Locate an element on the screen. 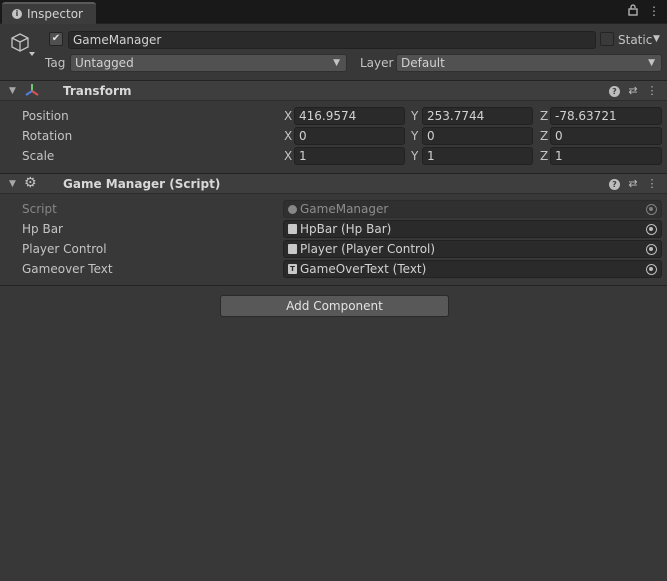  layer-dropdown: Default ▼ is located at coordinates (529, 63).